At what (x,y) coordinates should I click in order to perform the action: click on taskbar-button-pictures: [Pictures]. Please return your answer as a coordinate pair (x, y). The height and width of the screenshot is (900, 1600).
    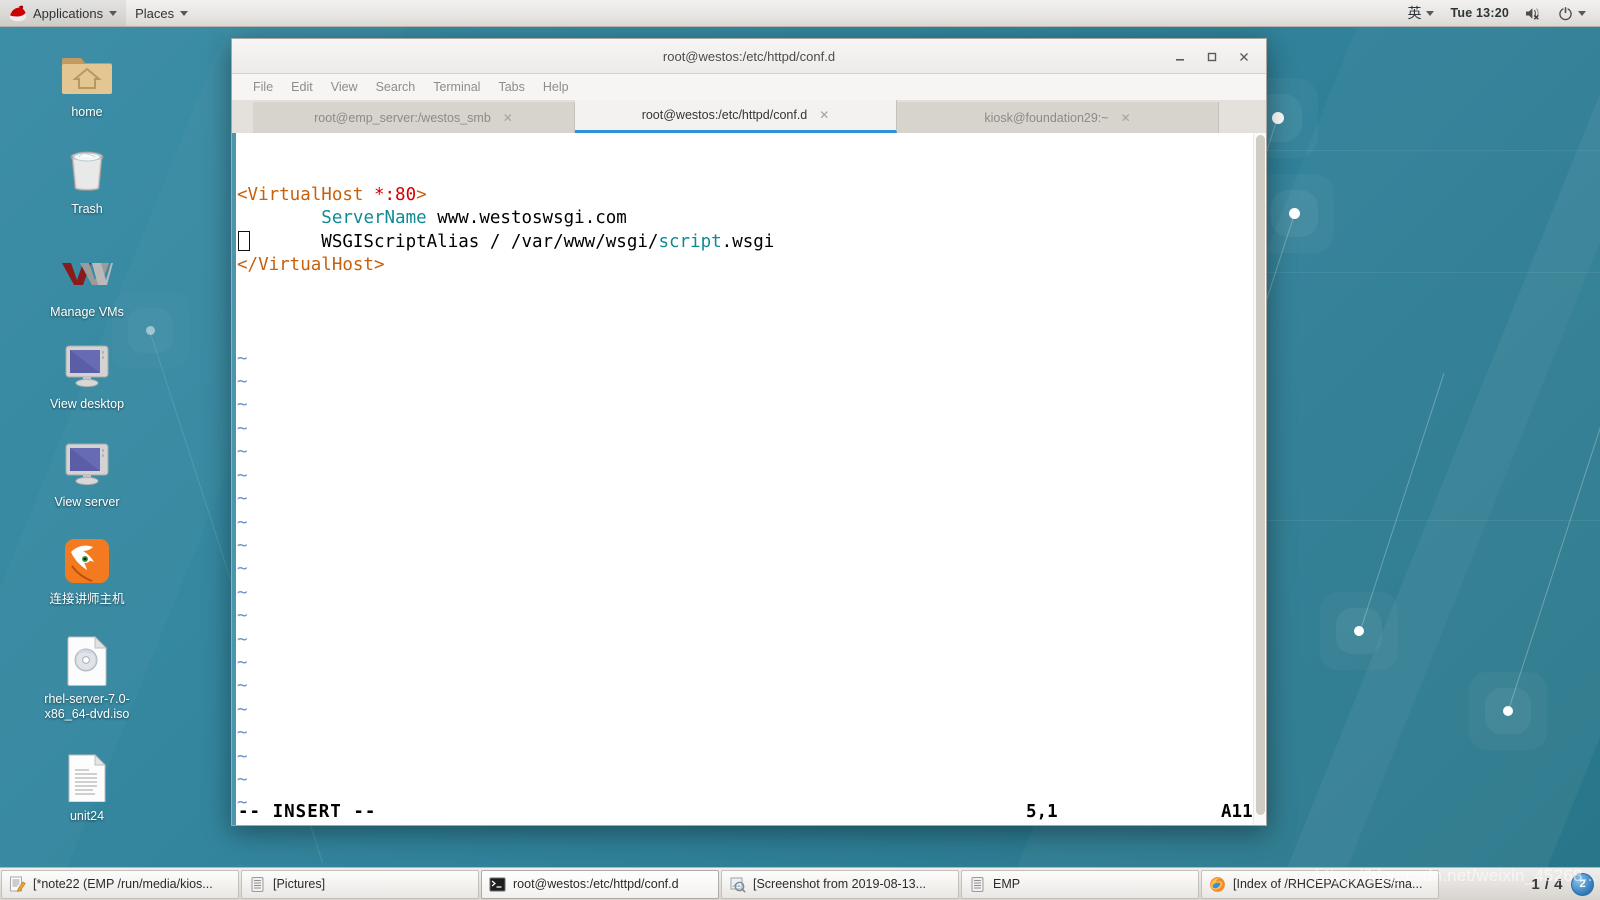
    Looking at the image, I should click on (360, 884).